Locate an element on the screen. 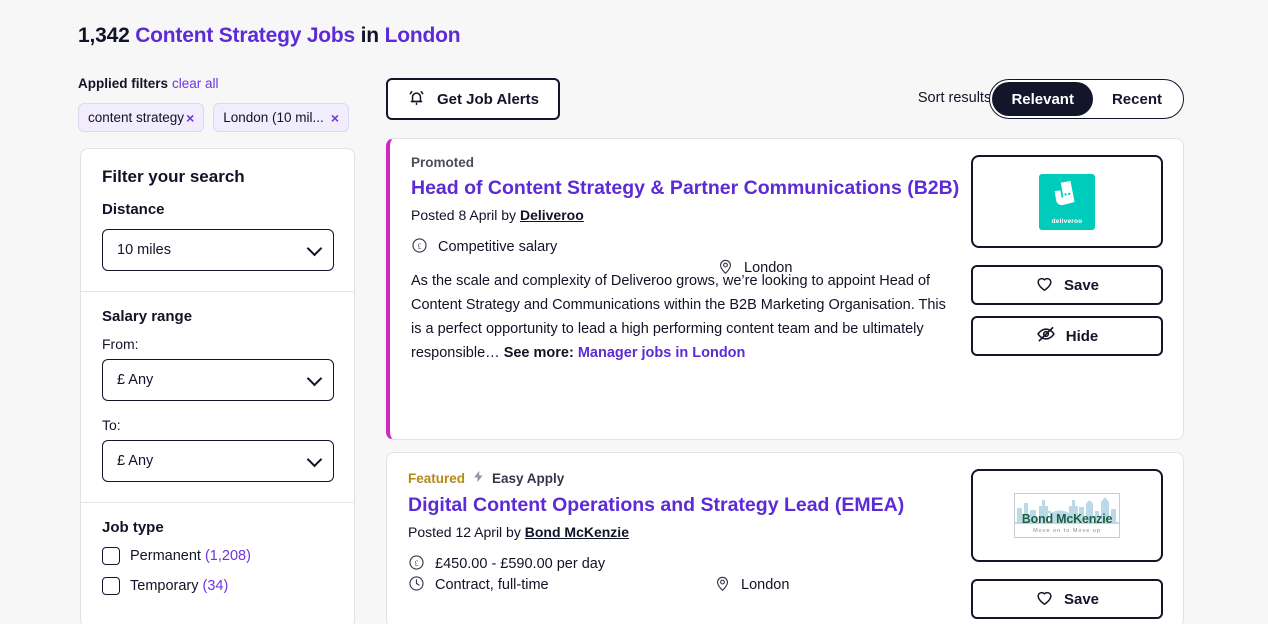 The image size is (1268, 624). bell-icon is located at coordinates (416, 99).